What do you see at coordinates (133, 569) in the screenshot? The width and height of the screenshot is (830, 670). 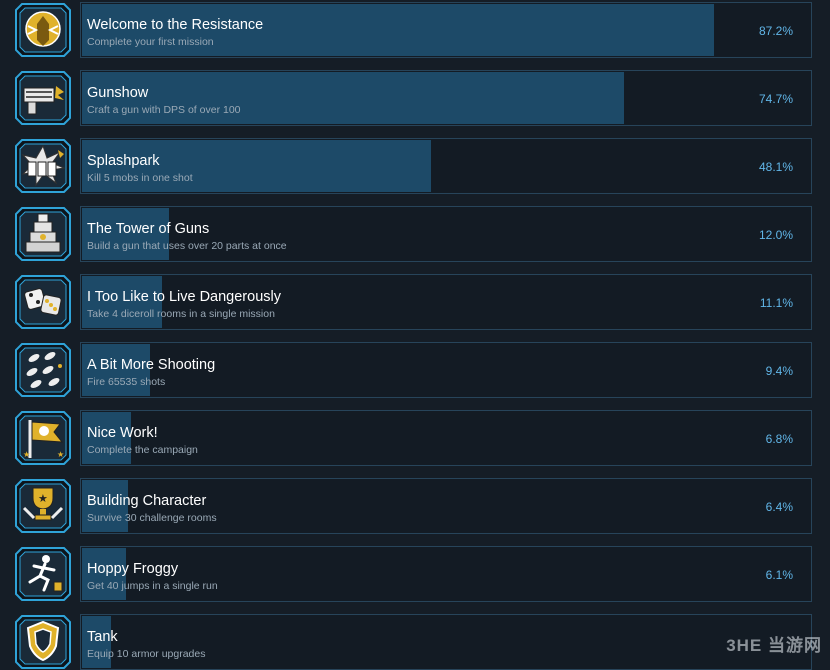 I see `achievement-title: Hoppy Froggy` at bounding box center [133, 569].